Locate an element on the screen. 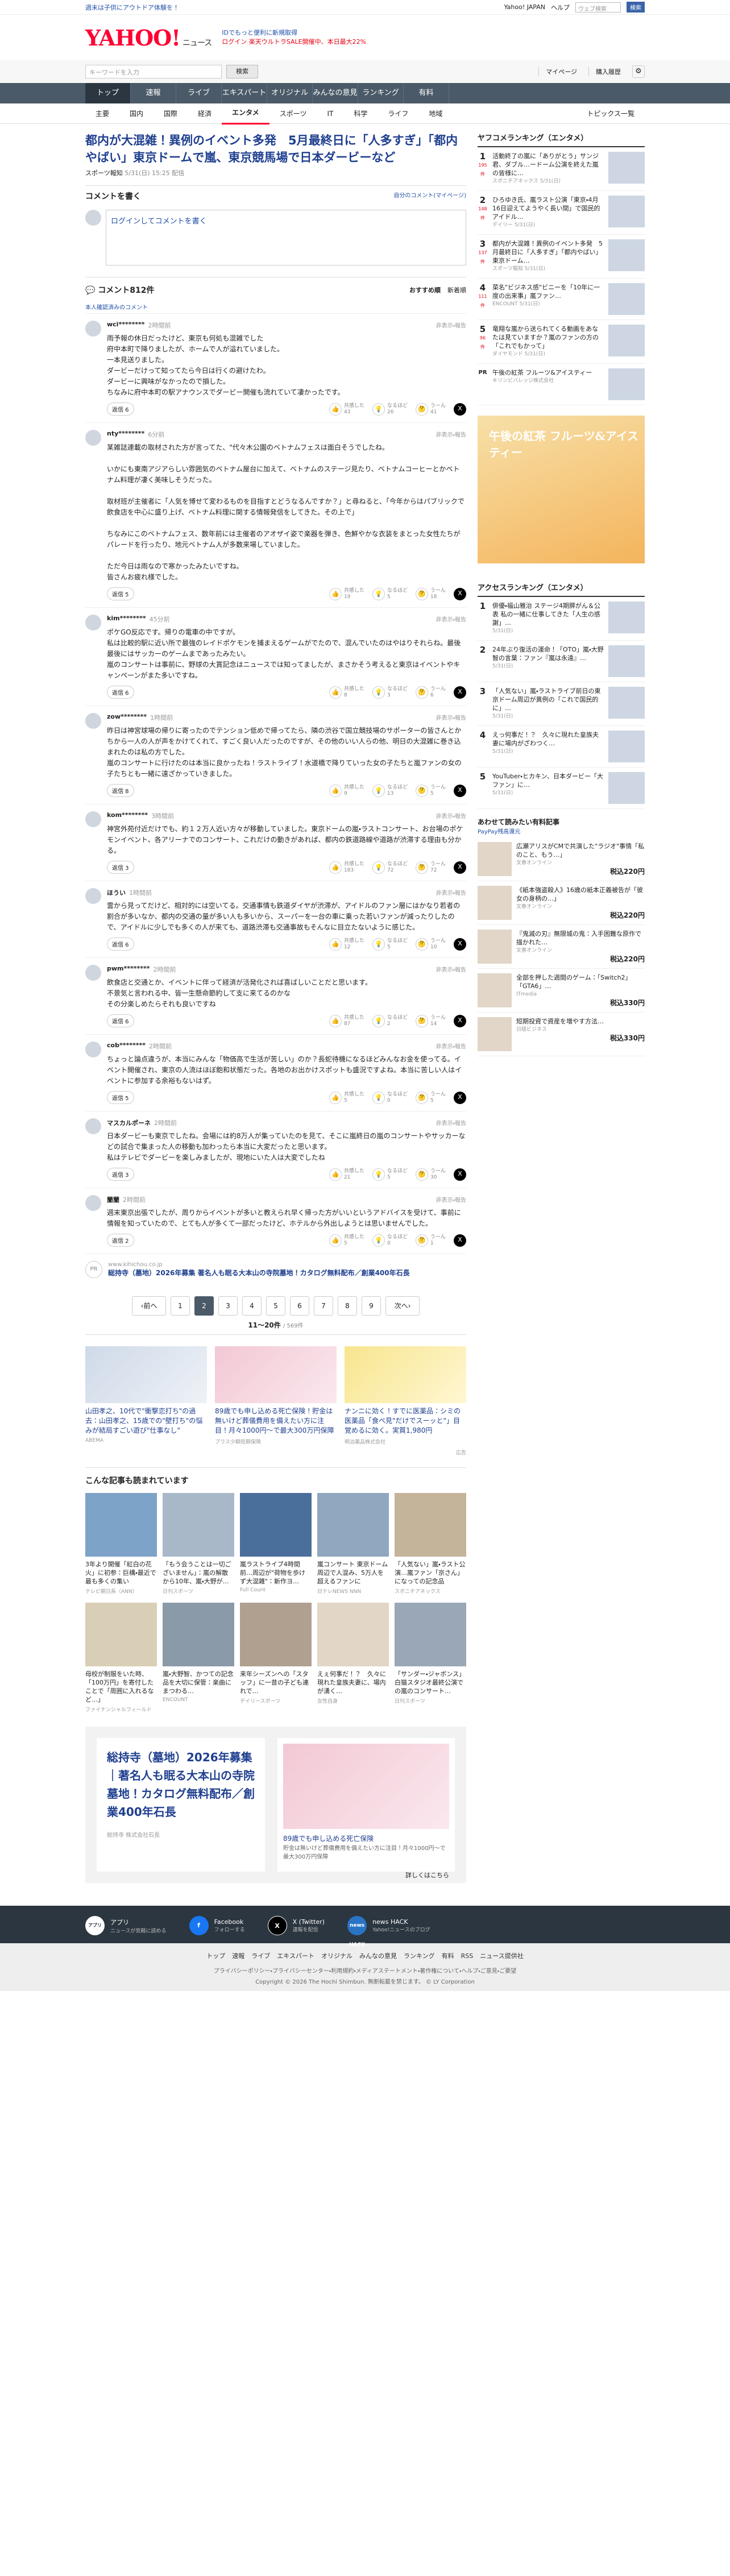  reaction-good: 👍 共感した 19 is located at coordinates (346, 593).